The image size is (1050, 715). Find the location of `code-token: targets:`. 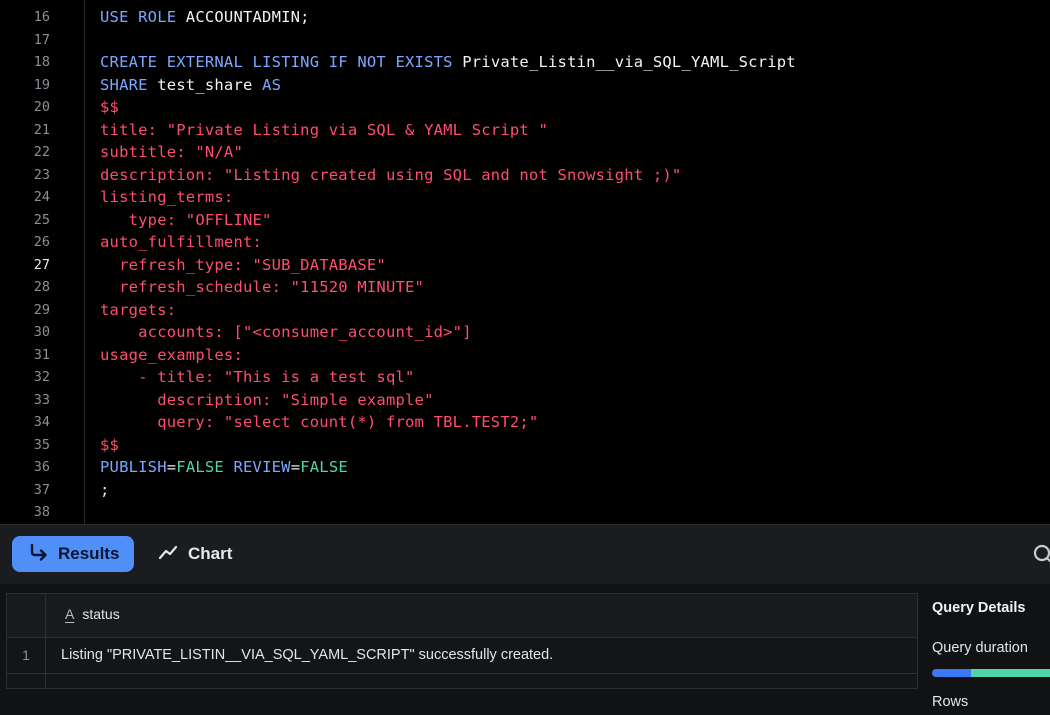

code-token: targets: is located at coordinates (138, 309).